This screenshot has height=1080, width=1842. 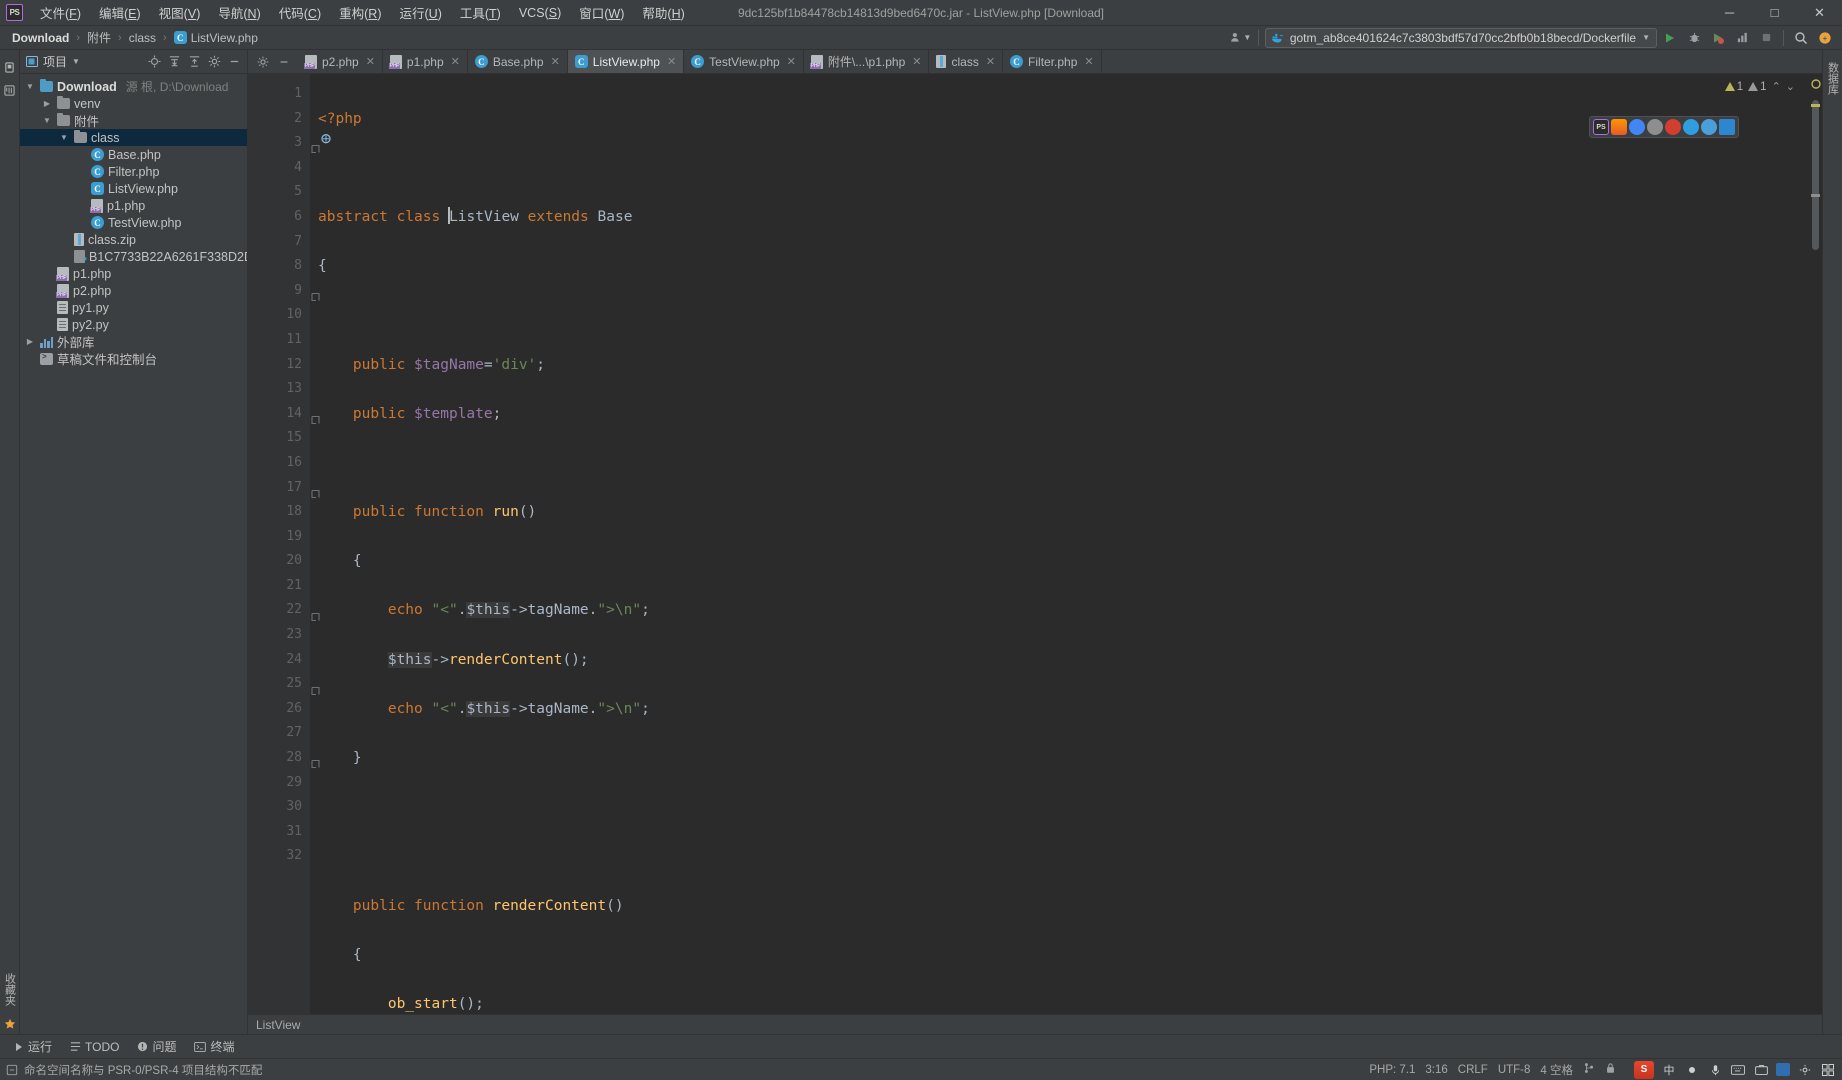 What do you see at coordinates (279, 635) in the screenshot?
I see `line-number: 23` at bounding box center [279, 635].